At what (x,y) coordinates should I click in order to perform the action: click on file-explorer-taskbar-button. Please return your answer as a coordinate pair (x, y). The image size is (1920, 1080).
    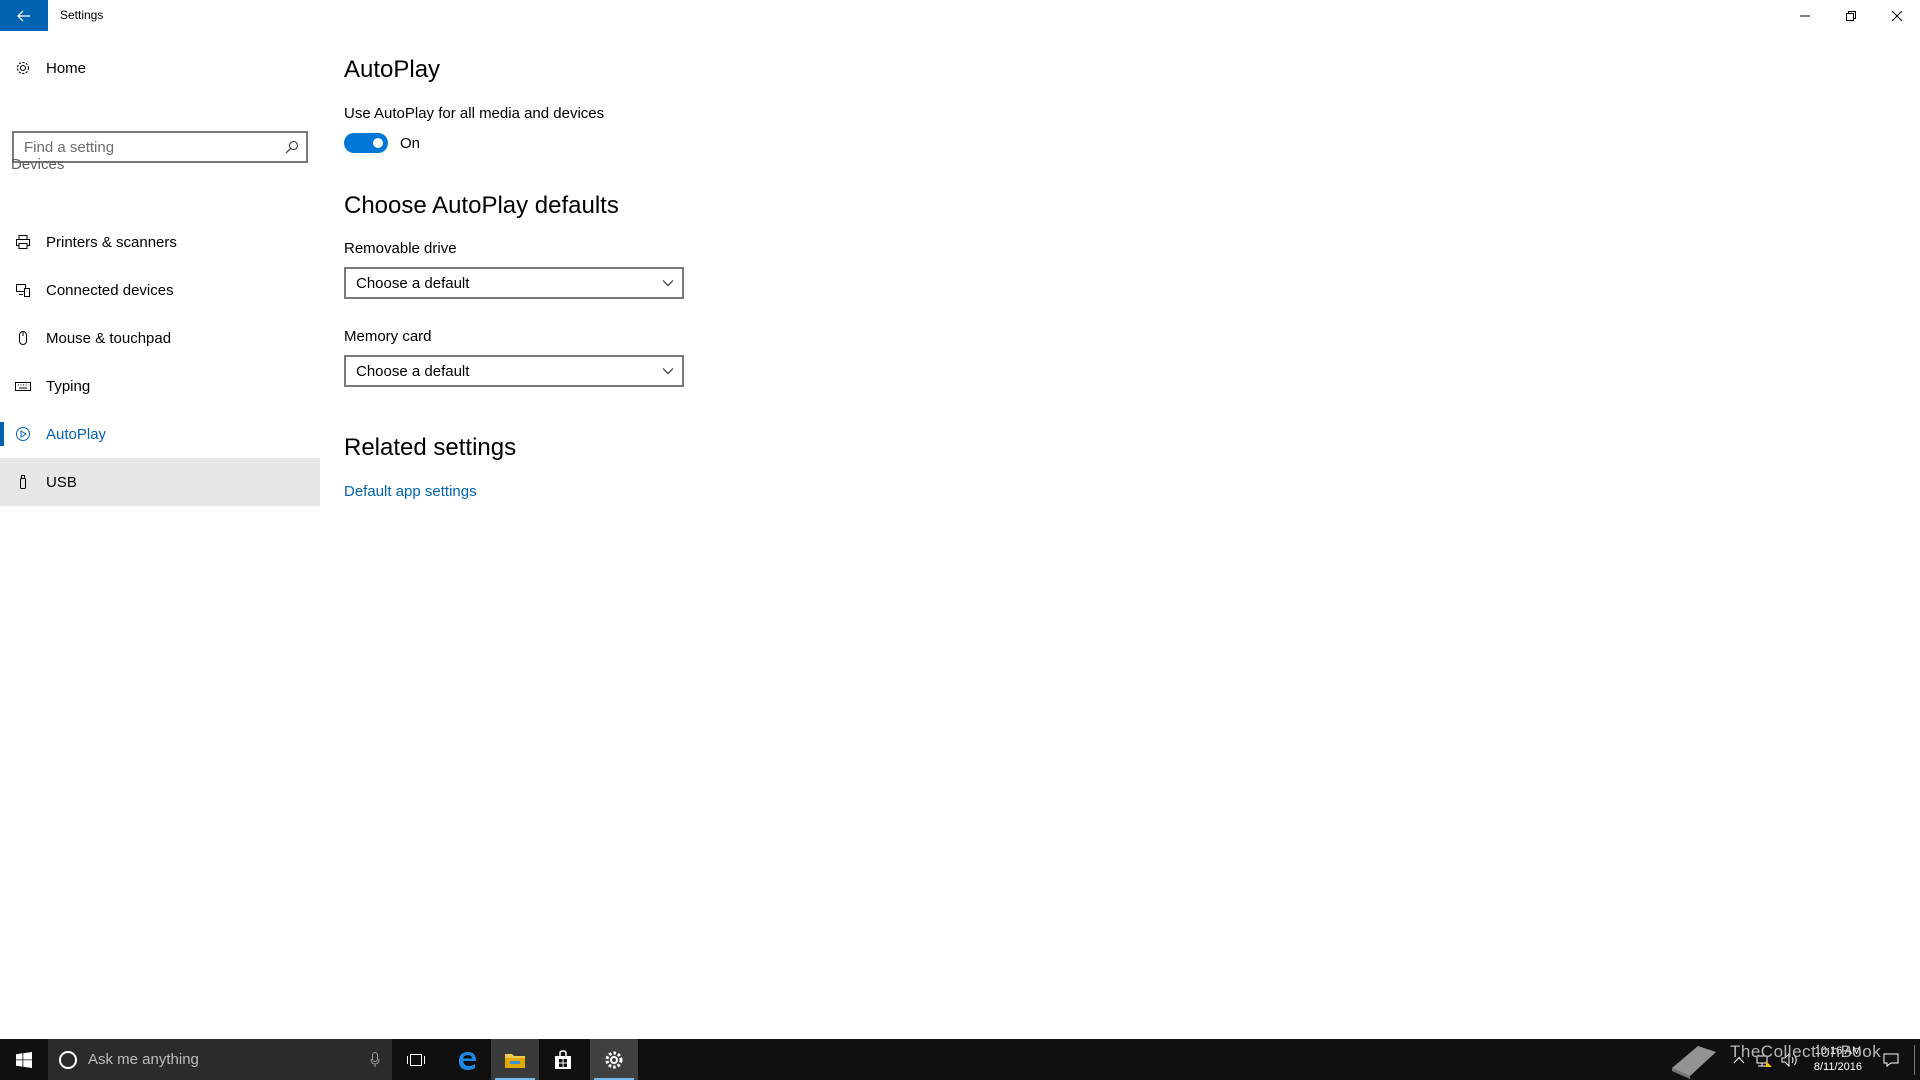
    Looking at the image, I should click on (515, 1059).